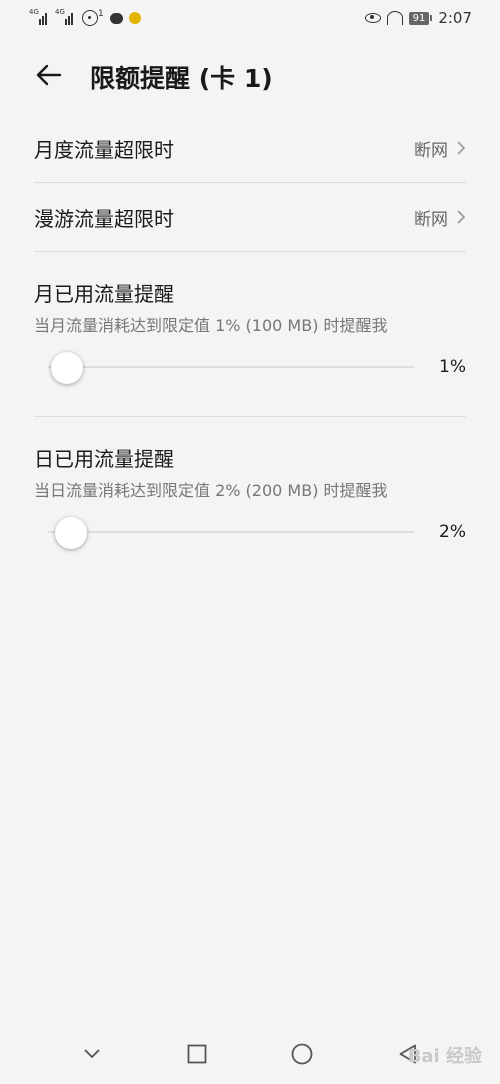 This screenshot has height=1084, width=500. Describe the element at coordinates (116, 18) in the screenshot. I see `chat-icon` at that location.